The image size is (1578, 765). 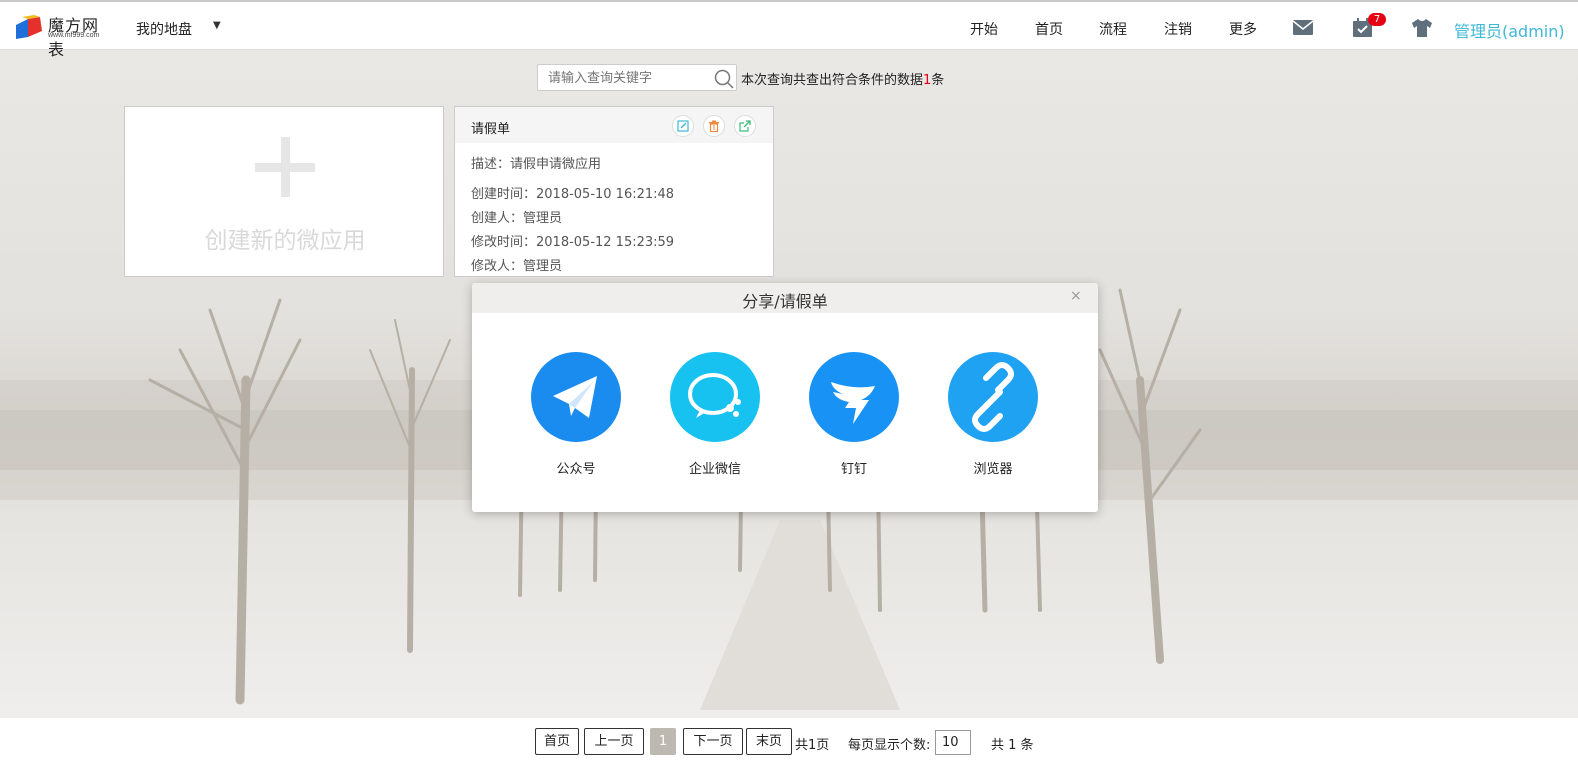 I want to click on share-dingtalk: 钉钉, so click(x=854, y=414).